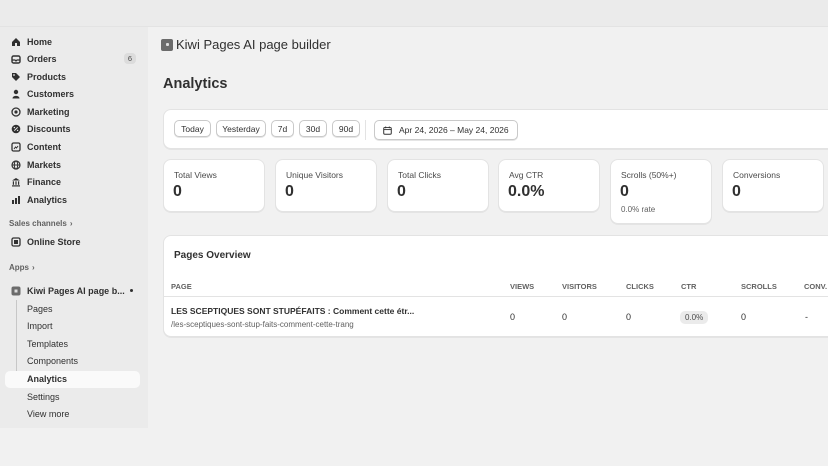 The image size is (828, 466). Describe the element at coordinates (72, 199) in the screenshot. I see `sidebar-item-analytics: Analytics` at that location.